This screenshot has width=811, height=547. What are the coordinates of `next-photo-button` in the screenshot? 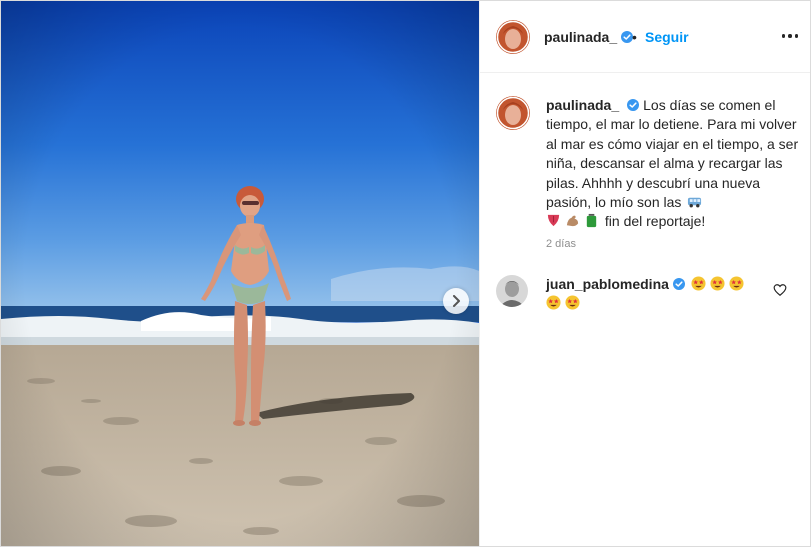 It's located at (456, 301).